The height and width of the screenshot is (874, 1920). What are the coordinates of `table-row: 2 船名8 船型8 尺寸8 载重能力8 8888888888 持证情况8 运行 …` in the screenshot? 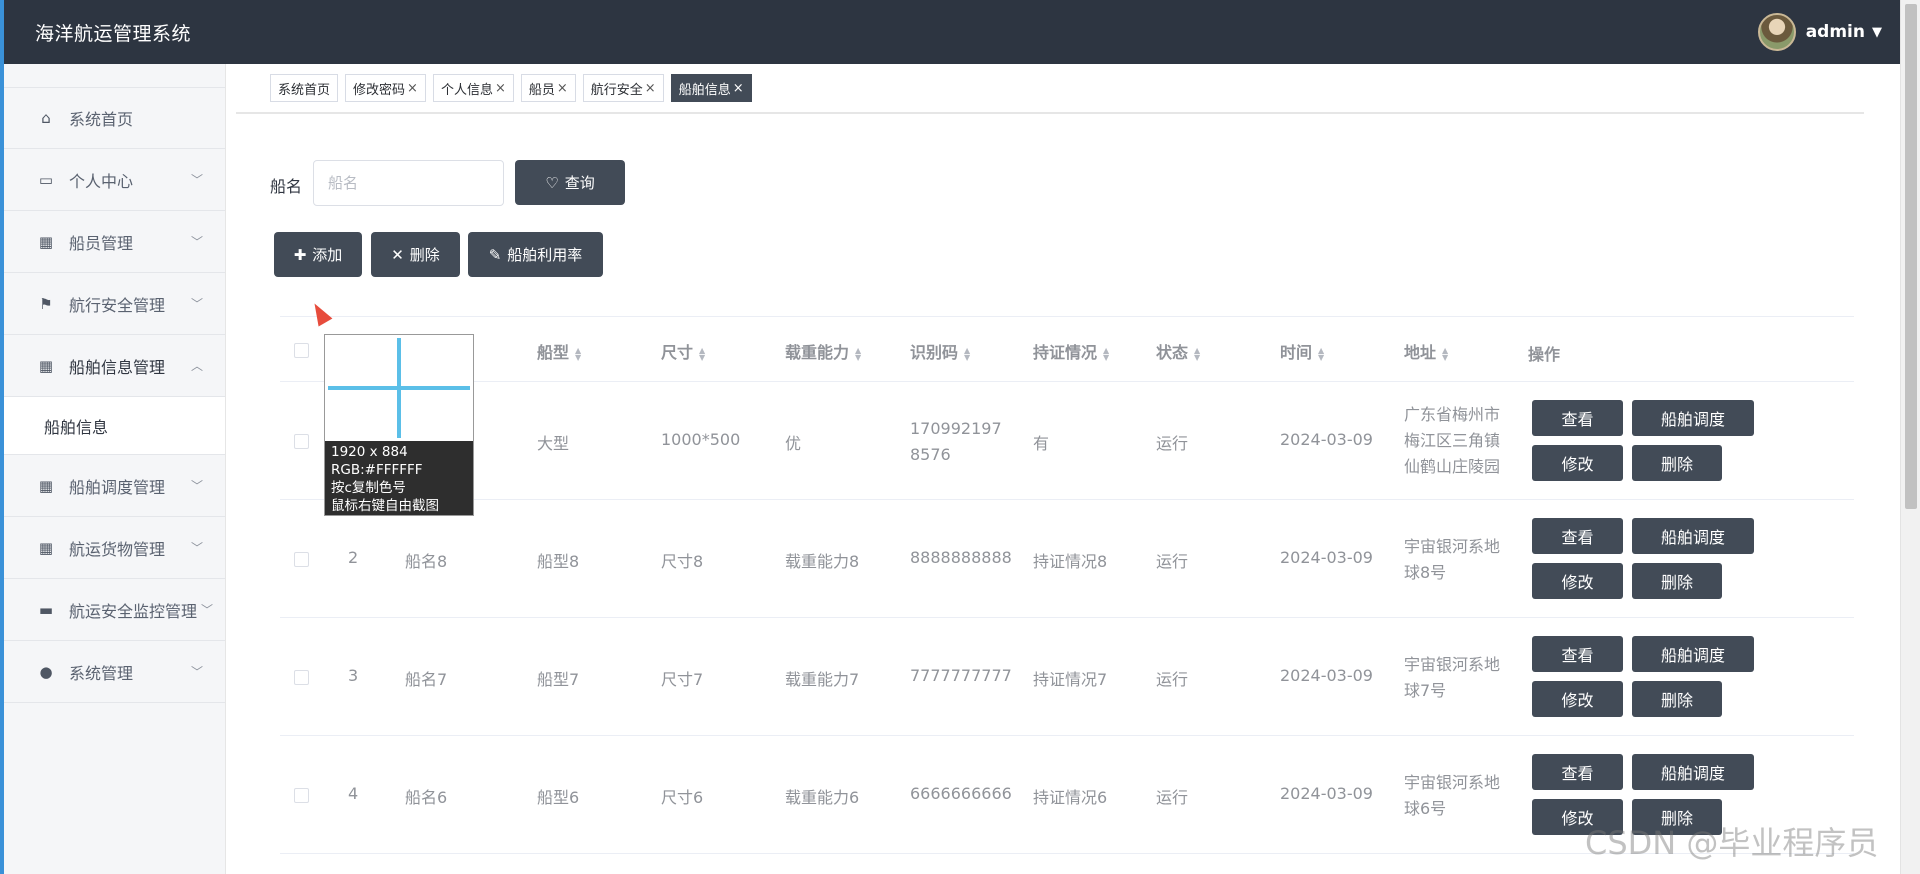 It's located at (1067, 559).